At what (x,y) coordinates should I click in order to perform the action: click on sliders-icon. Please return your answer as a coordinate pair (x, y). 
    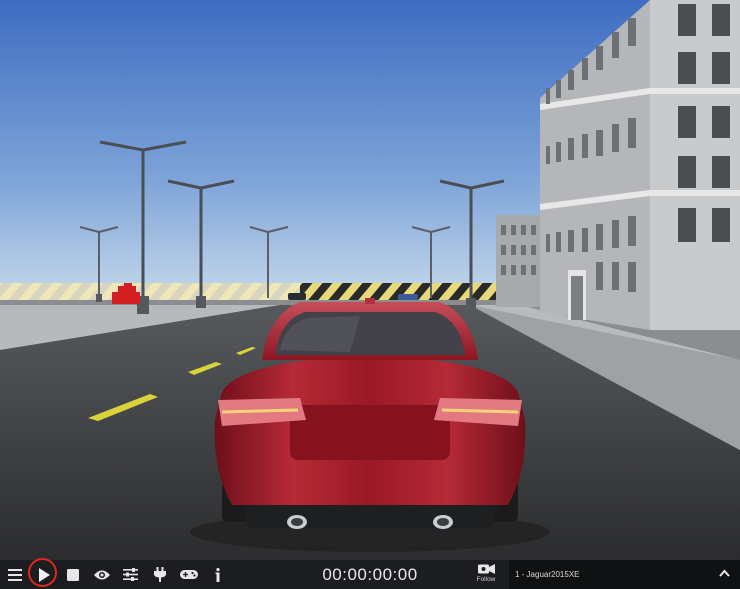
    Looking at the image, I should click on (130, 574).